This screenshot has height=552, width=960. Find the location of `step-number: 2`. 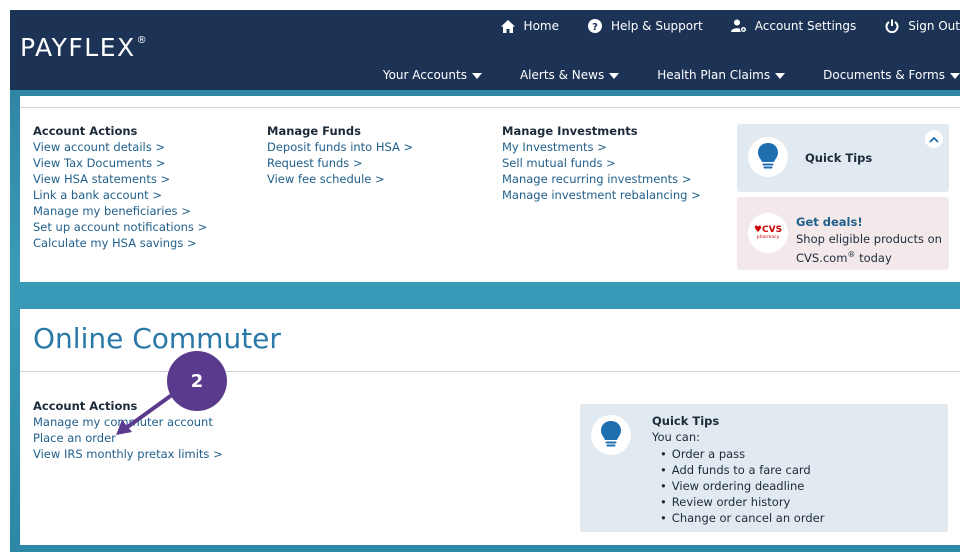

step-number: 2 is located at coordinates (197, 381).